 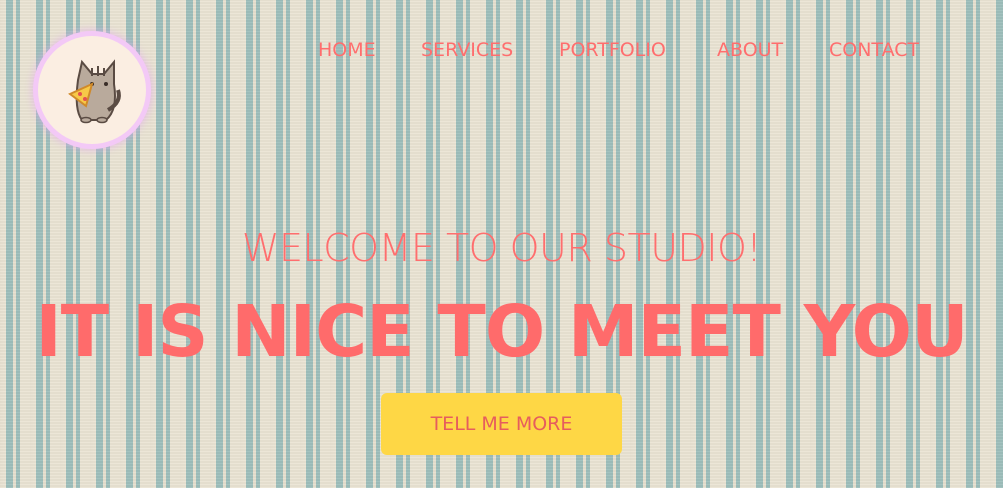 What do you see at coordinates (347, 50) in the screenshot?
I see `nav-home: HOME` at bounding box center [347, 50].